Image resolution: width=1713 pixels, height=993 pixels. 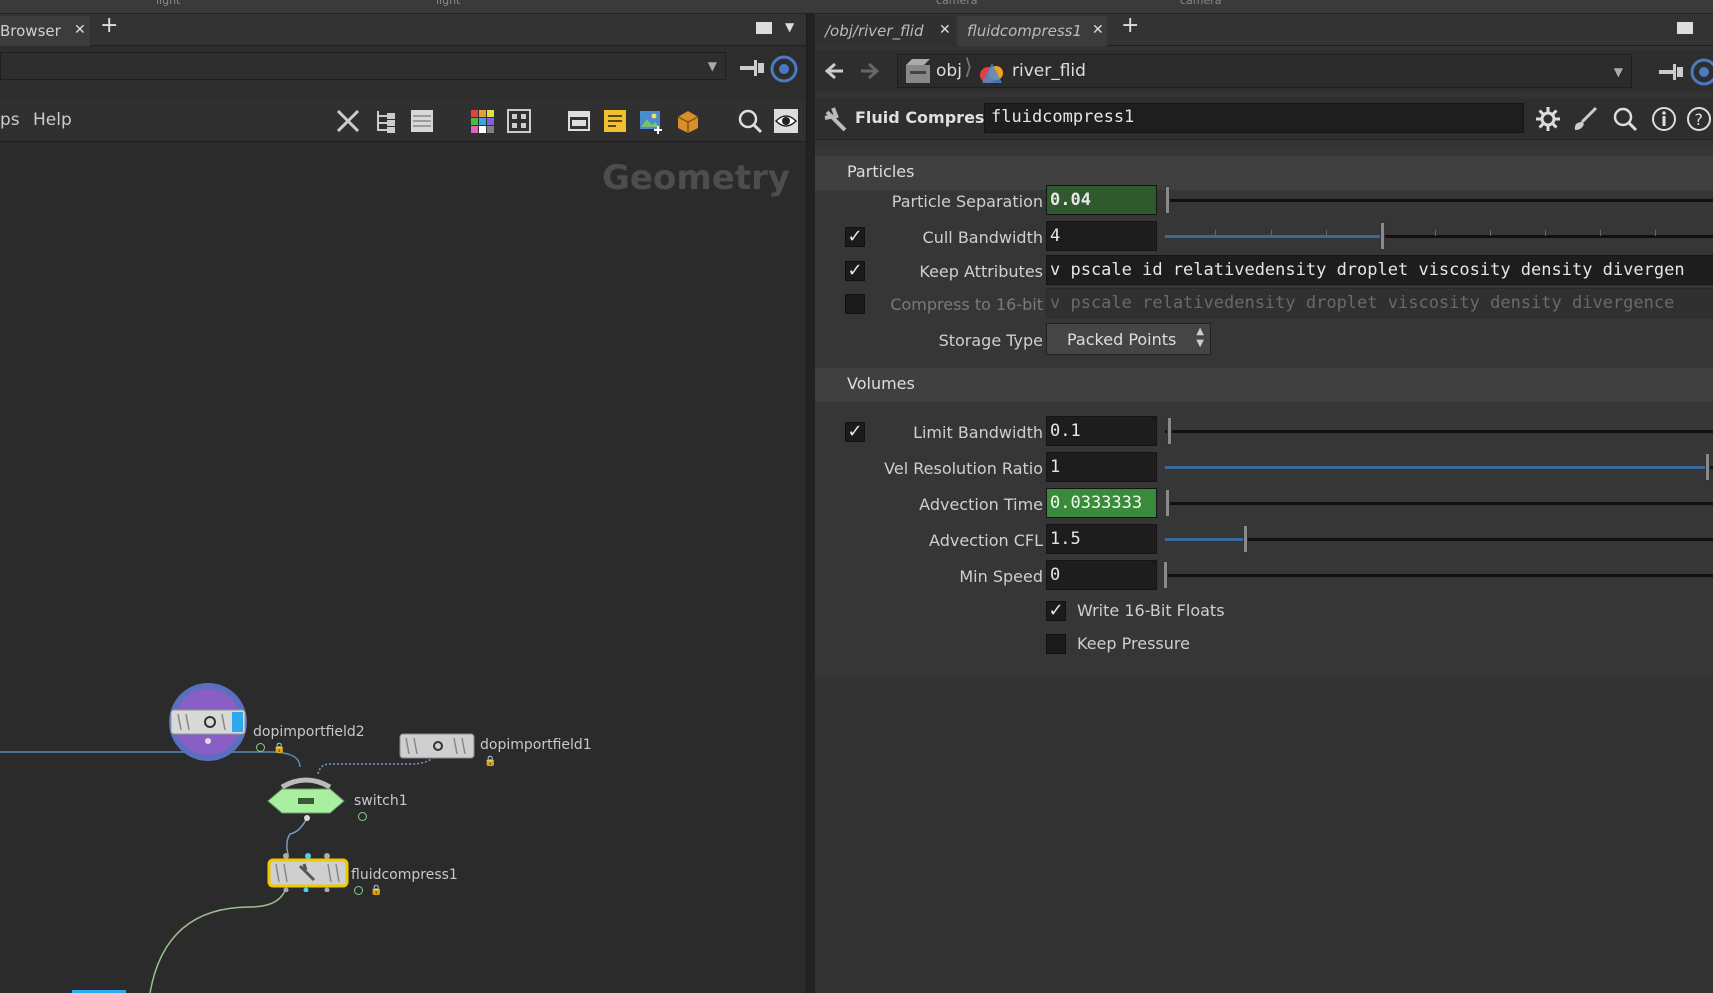 I want to click on menu-bar: ps Help, so click(x=403, y=121).